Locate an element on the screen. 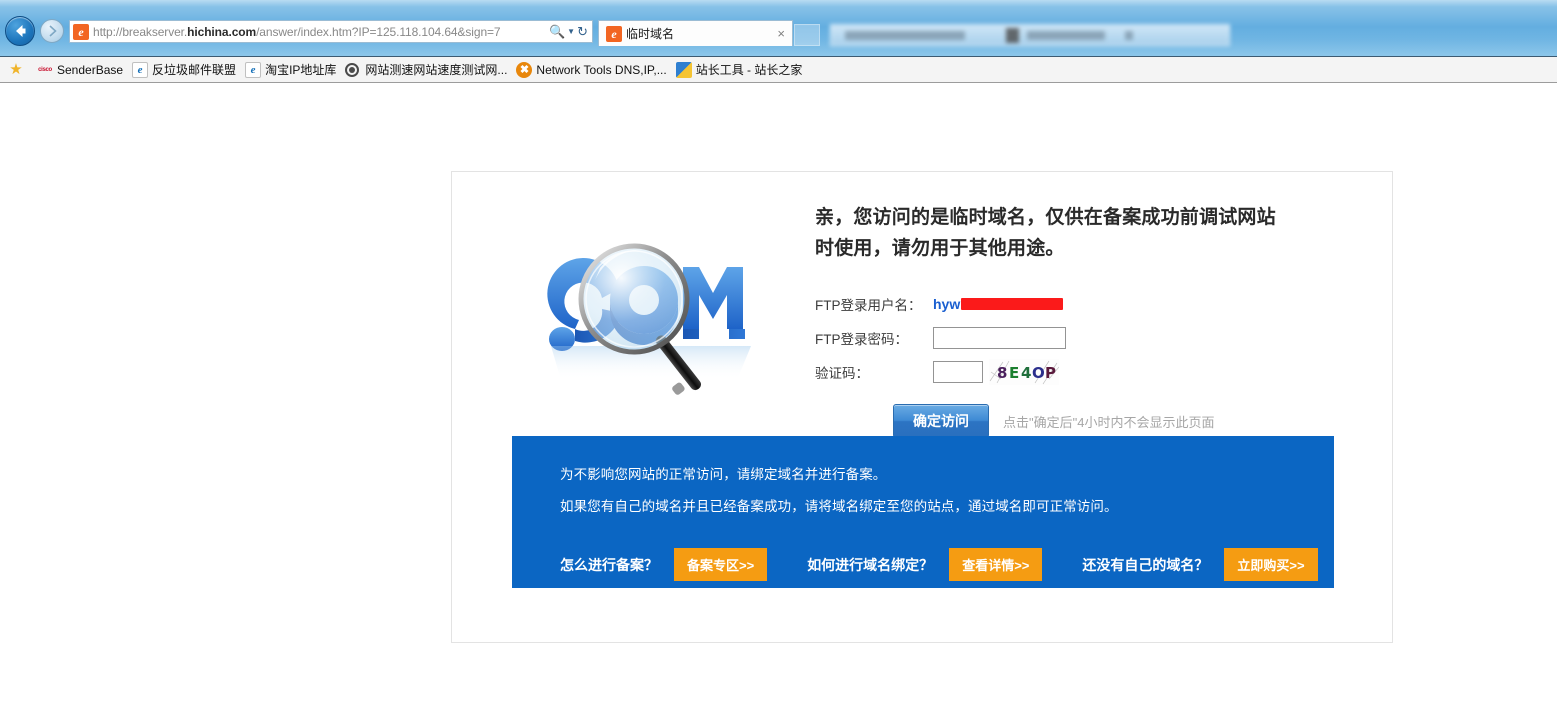 The height and width of the screenshot is (703, 1557). cta-button-view-details: 查看详情>> is located at coordinates (996, 564).